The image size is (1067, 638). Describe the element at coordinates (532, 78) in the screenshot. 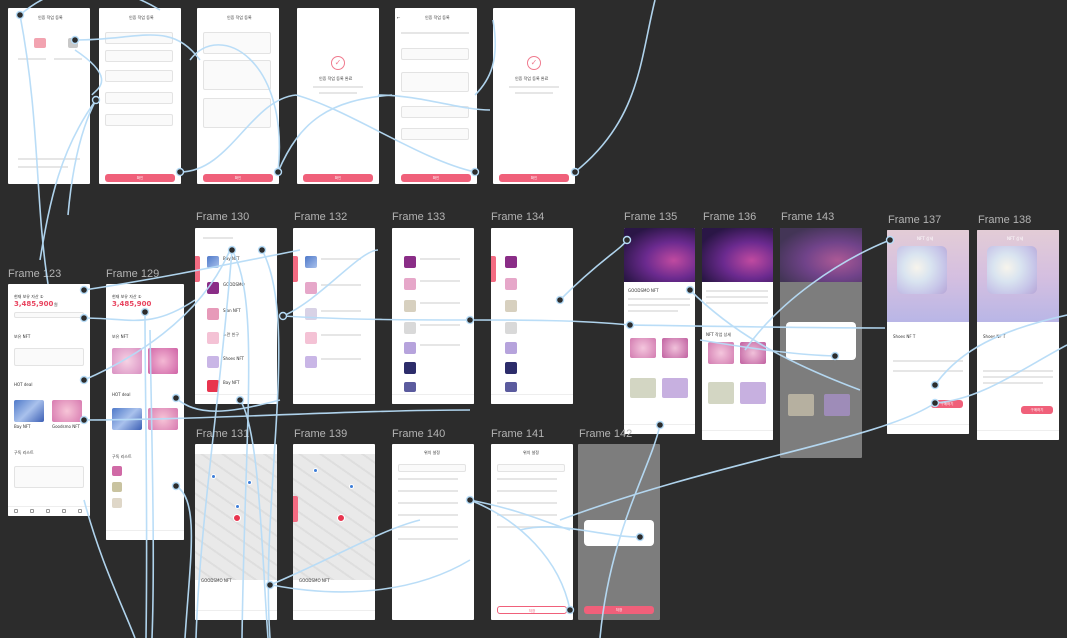

I see `complete-message: 인증 작업 등록 완료` at that location.